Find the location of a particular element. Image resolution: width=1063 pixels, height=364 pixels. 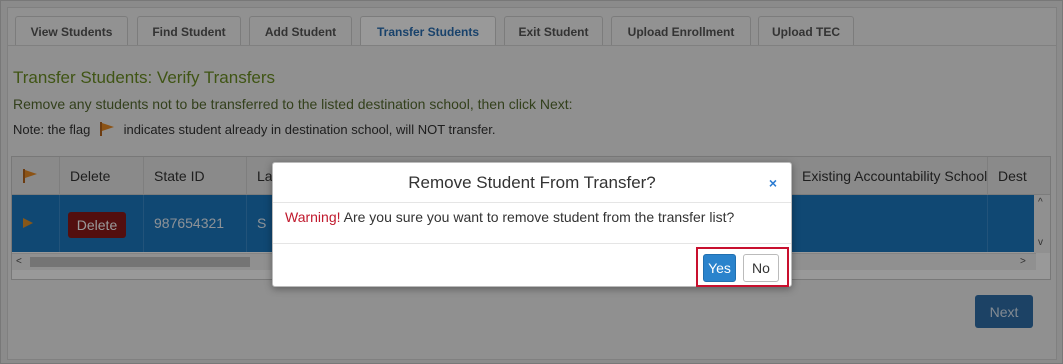

yes-button: Yes is located at coordinates (719, 268).